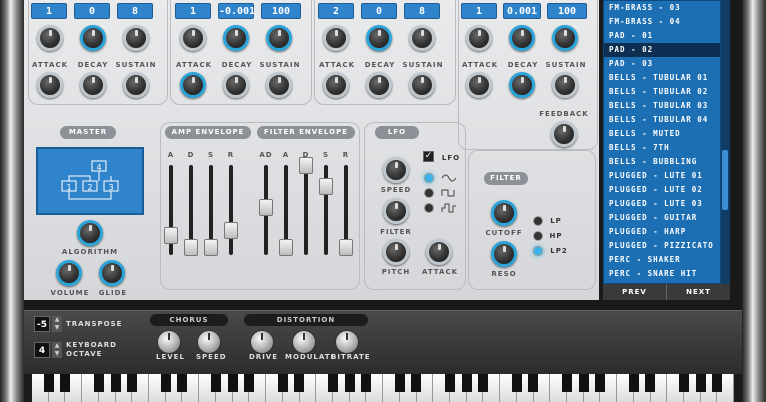  Describe the element at coordinates (662, 232) in the screenshot. I see `preset-item: PLUGGED - HARP` at that location.